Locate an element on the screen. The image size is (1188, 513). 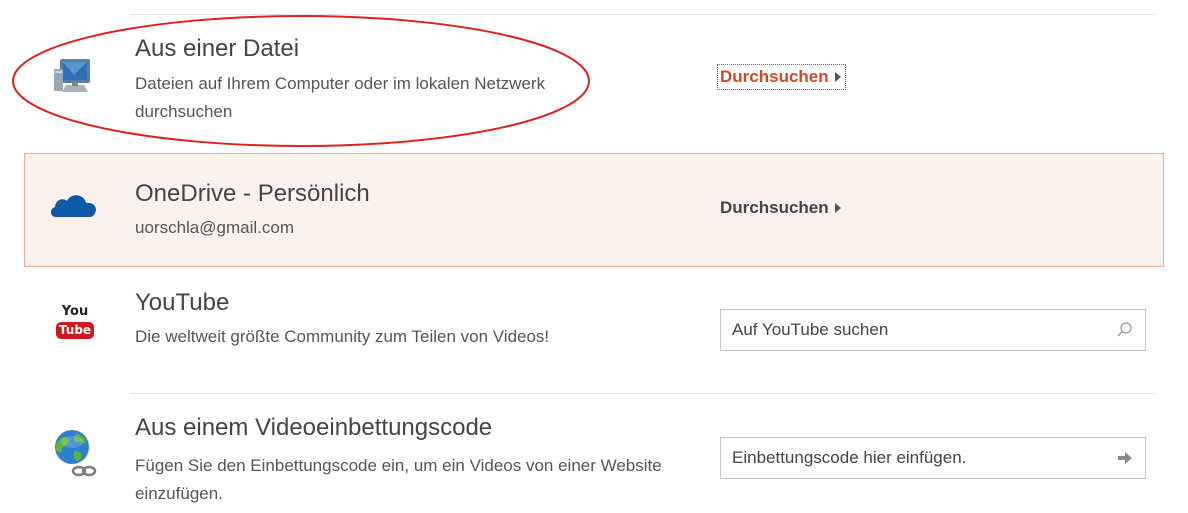
youtube-search-field is located at coordinates (933, 330).